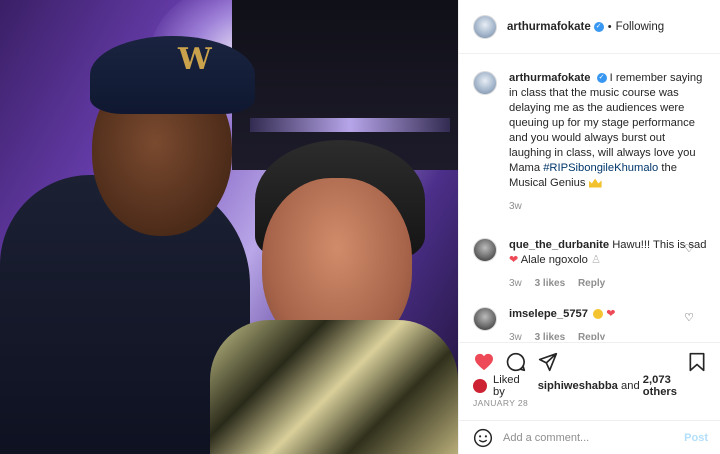 This screenshot has height=454, width=720. Describe the element at coordinates (578, 386) in the screenshot. I see `liker-username: siphiweshabba` at that location.